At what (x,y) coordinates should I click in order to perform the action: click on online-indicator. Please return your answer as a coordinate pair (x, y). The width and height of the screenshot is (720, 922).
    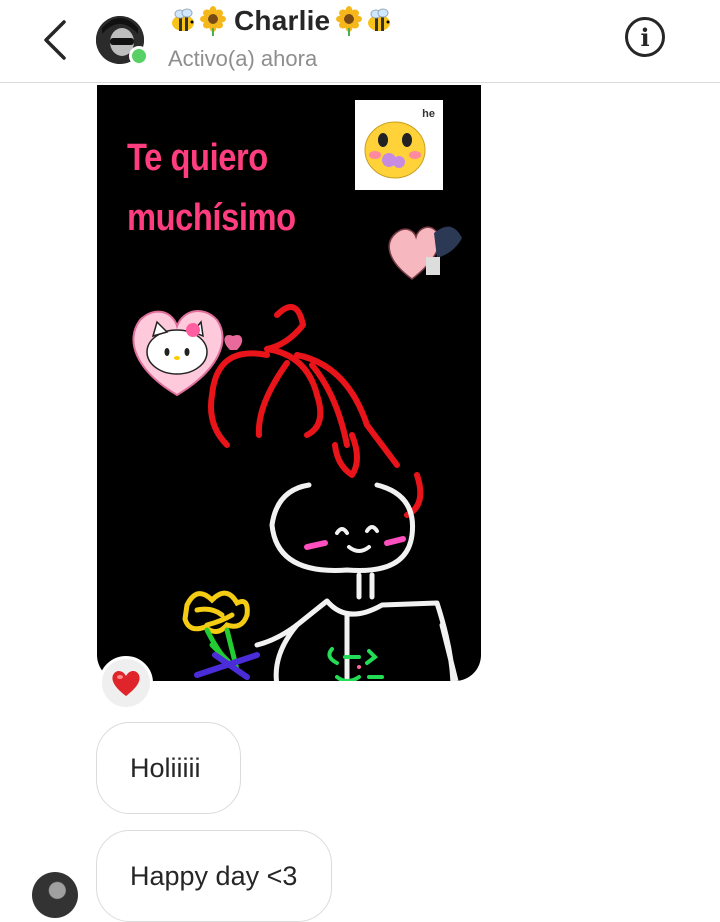
    Looking at the image, I should click on (139, 56).